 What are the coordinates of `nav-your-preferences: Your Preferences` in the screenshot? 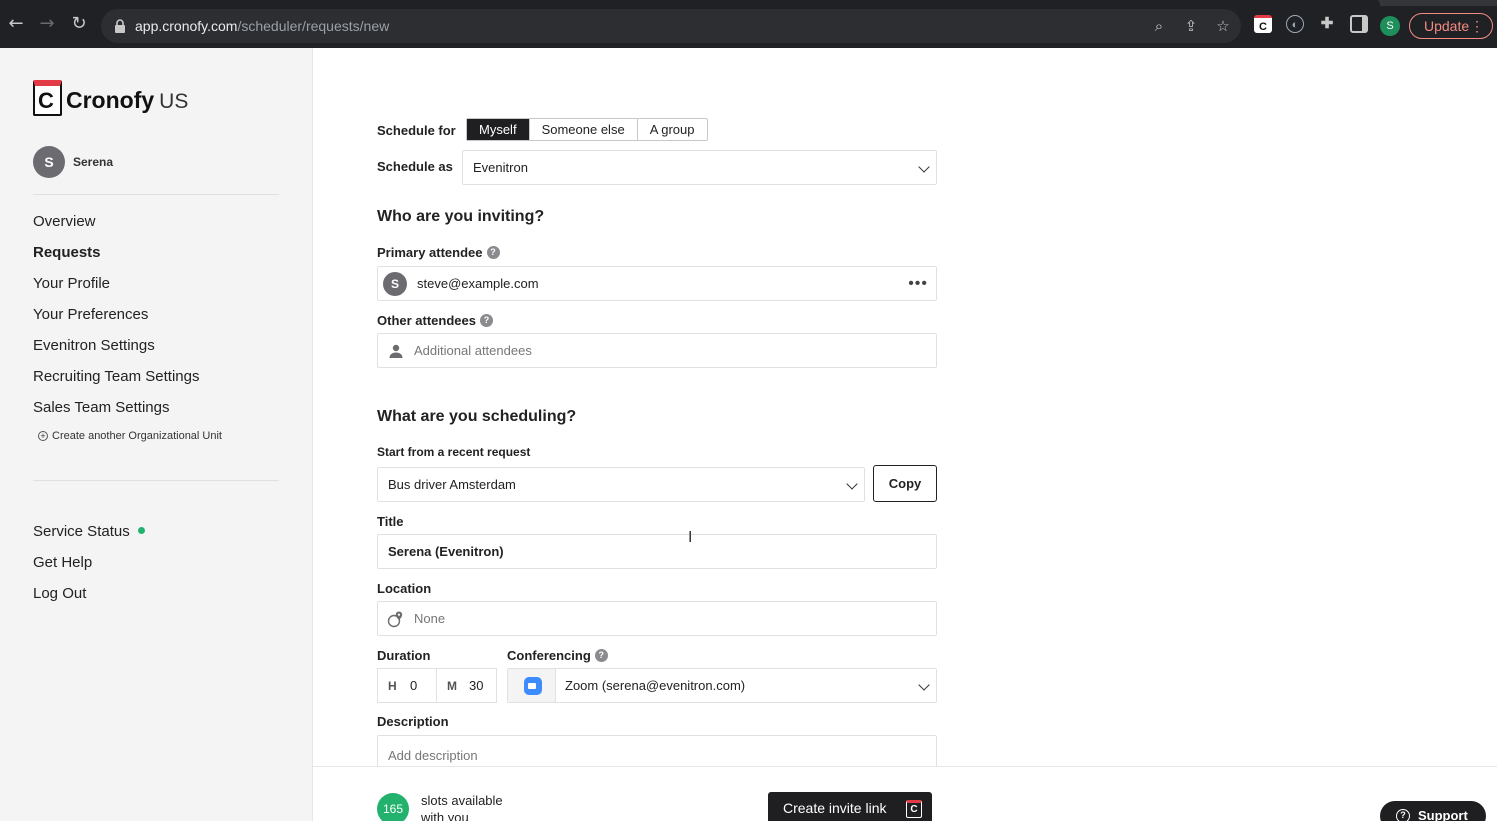 It's located at (163, 320).